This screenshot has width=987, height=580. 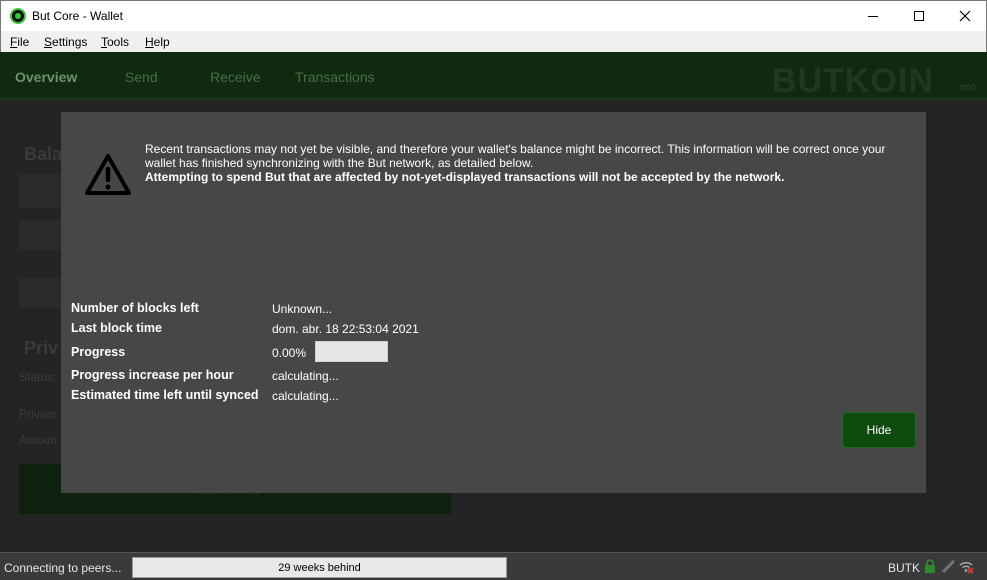 What do you see at coordinates (43, 154) in the screenshot?
I see `balance-title: Bala` at bounding box center [43, 154].